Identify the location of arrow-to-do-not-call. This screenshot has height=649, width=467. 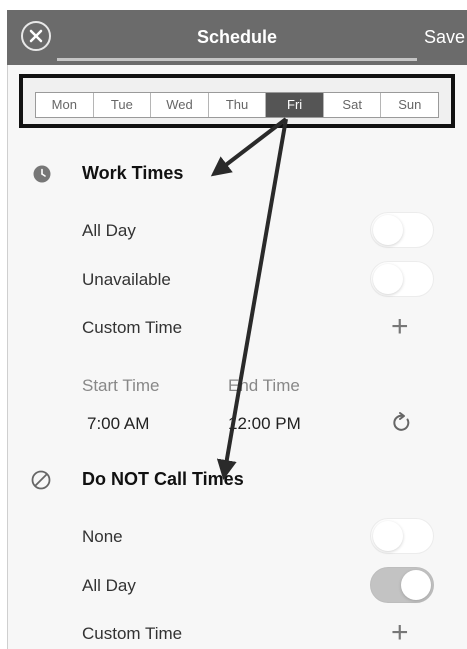
(252, 299).